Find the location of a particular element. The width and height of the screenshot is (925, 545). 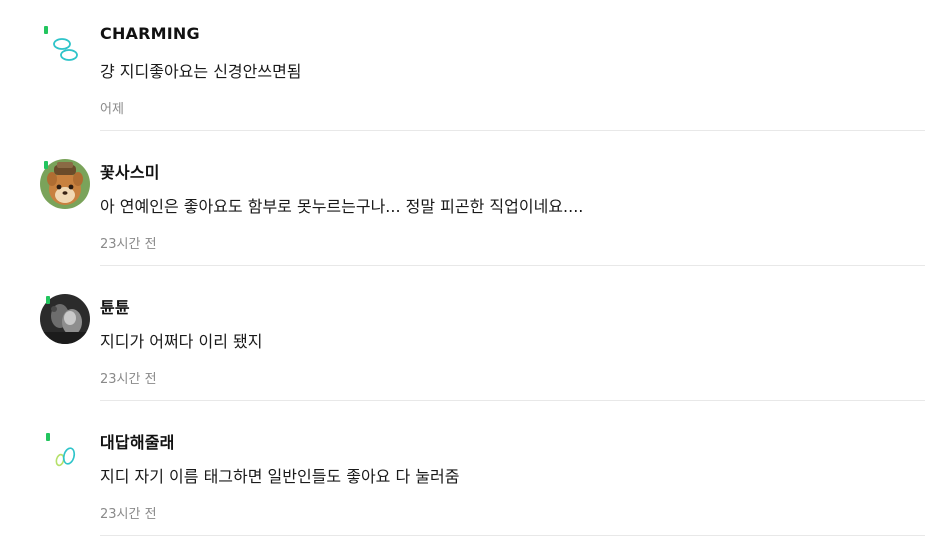

comment-text: 지디 자기 이름 태그하면 일반인들도 좋아요 다 눌러줌 is located at coordinates (280, 476).